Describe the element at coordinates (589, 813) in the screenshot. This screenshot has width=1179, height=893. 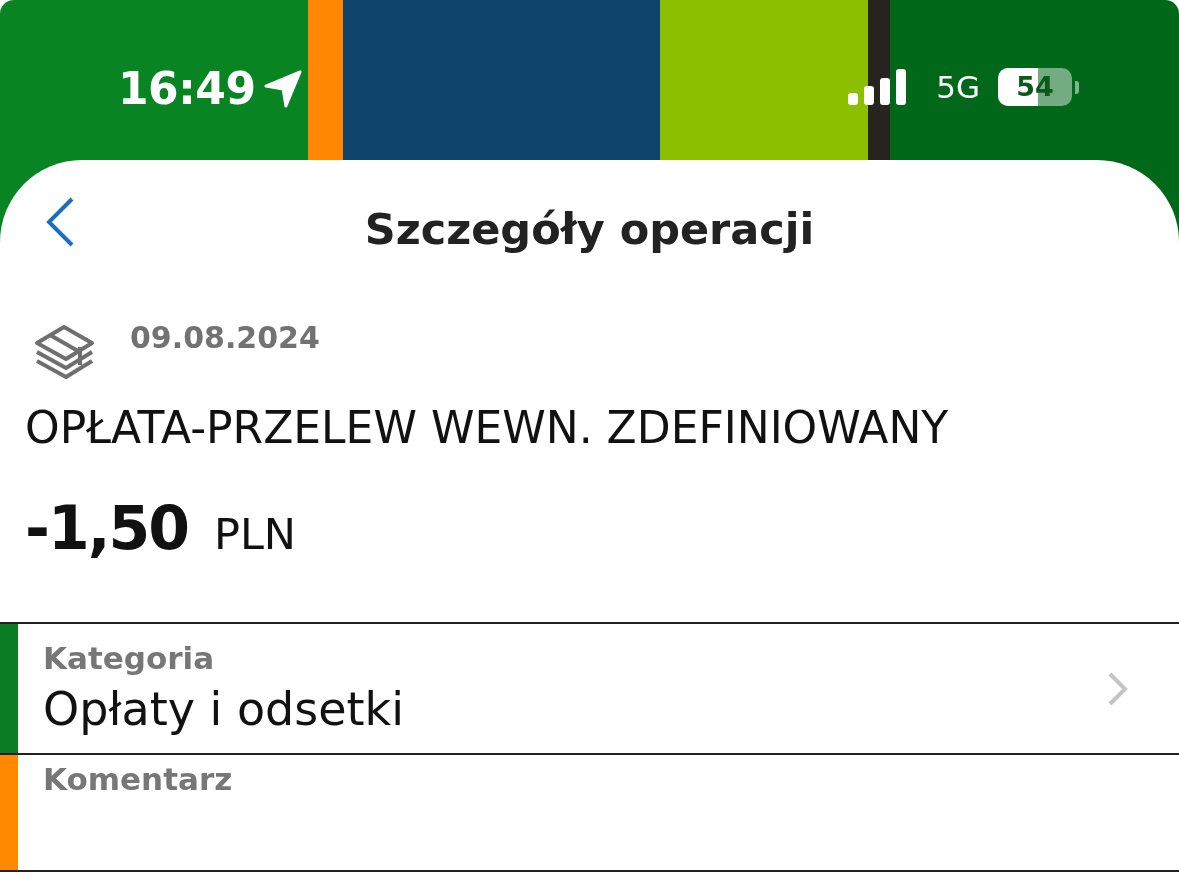
I see `comment-field: Komentarz` at that location.